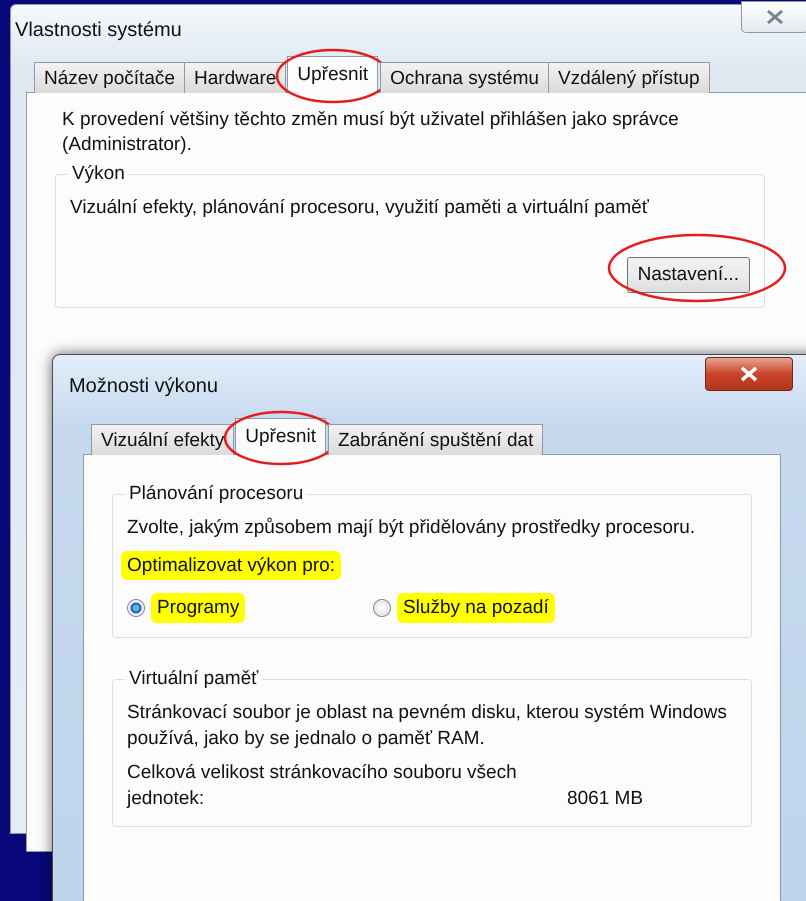 The width and height of the screenshot is (806, 901). Describe the element at coordinates (411, 528) in the screenshot. I see `group-description: Zvolte, jakým způsobem mají být přidělovány prostředky procesoru.` at that location.